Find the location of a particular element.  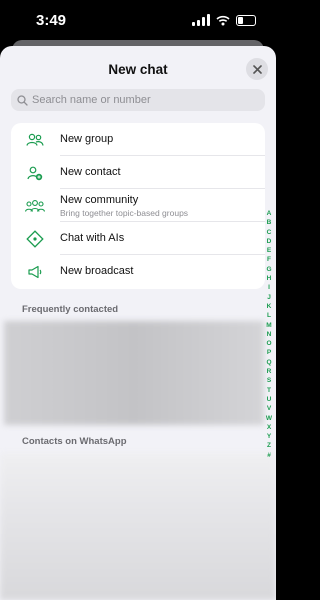

index-letter: U is located at coordinates (269, 399).